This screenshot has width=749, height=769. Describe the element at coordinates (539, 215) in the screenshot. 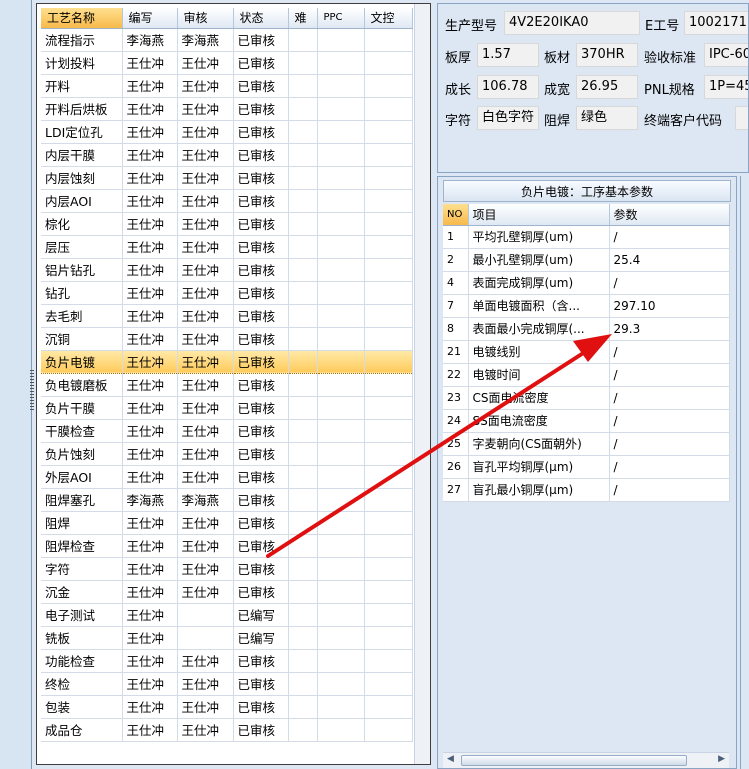

I see `col-header-item: 项目` at that location.